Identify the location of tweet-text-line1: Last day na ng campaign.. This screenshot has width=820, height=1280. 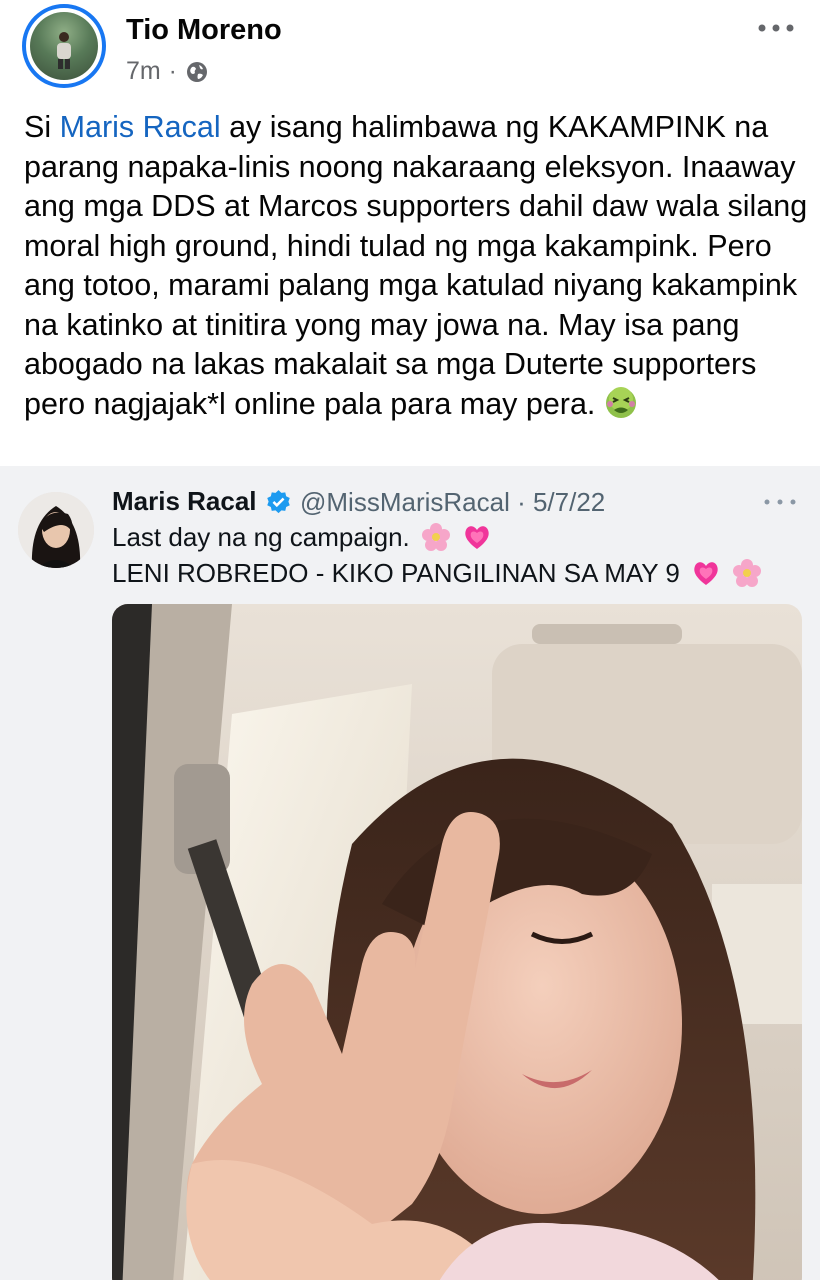
(302, 537).